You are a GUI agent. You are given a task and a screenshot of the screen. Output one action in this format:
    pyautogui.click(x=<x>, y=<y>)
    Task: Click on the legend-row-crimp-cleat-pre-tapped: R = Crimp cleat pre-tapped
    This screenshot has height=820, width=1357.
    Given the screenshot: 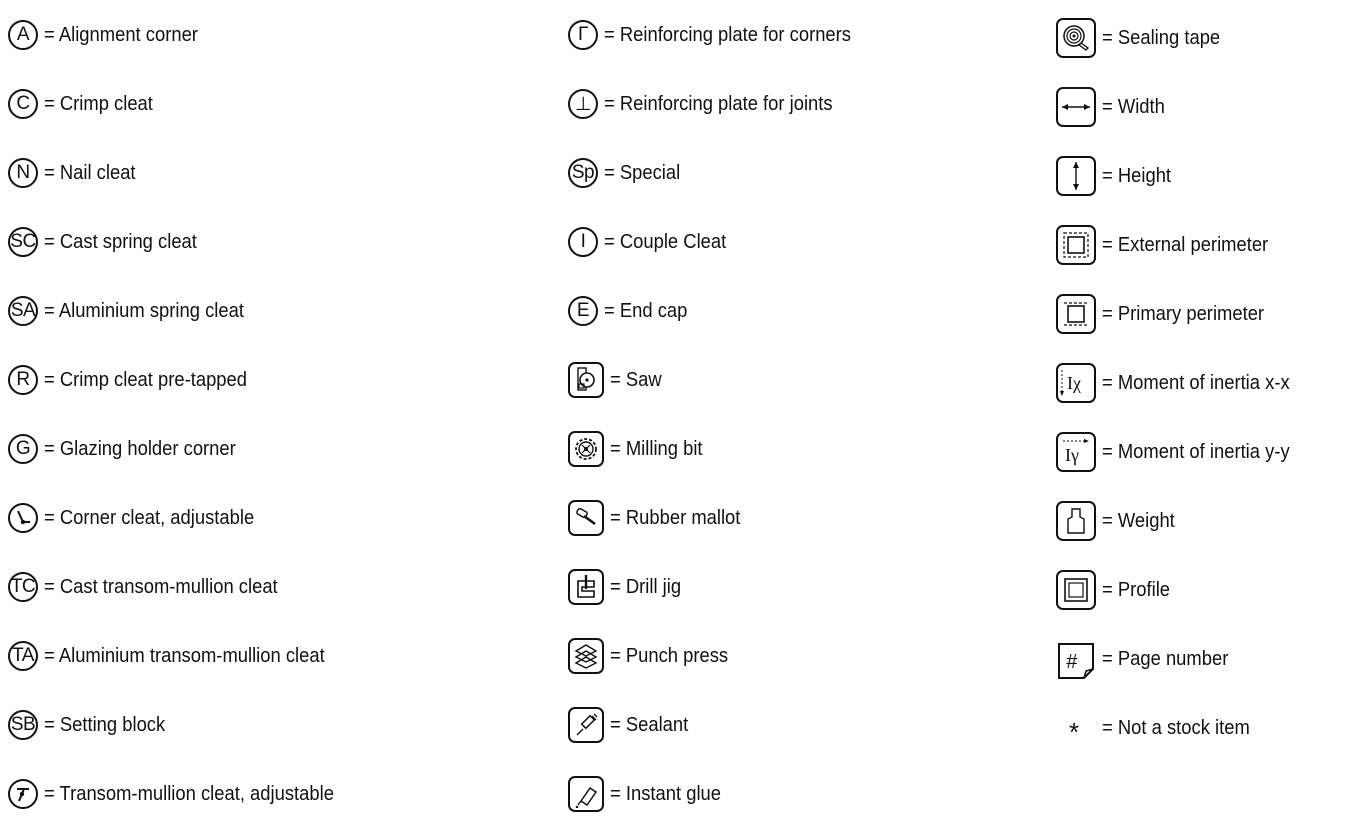 What is the action you would take?
    pyautogui.click(x=136, y=380)
    